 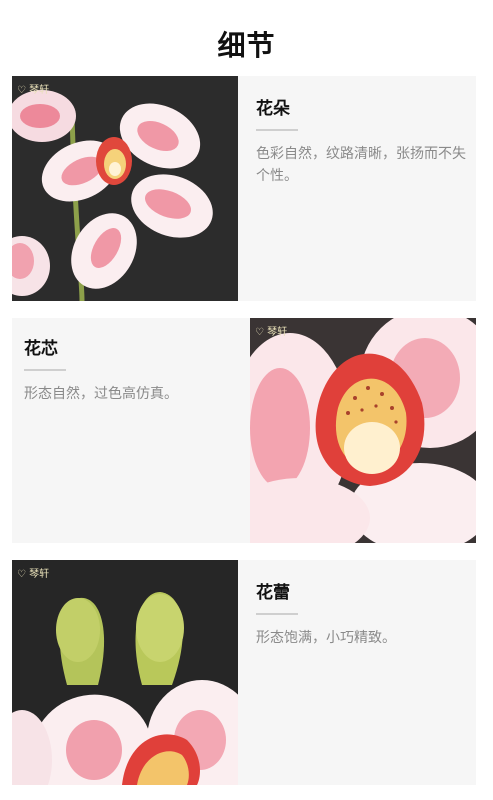 I want to click on center-heading: 花芯, so click(x=41, y=349).